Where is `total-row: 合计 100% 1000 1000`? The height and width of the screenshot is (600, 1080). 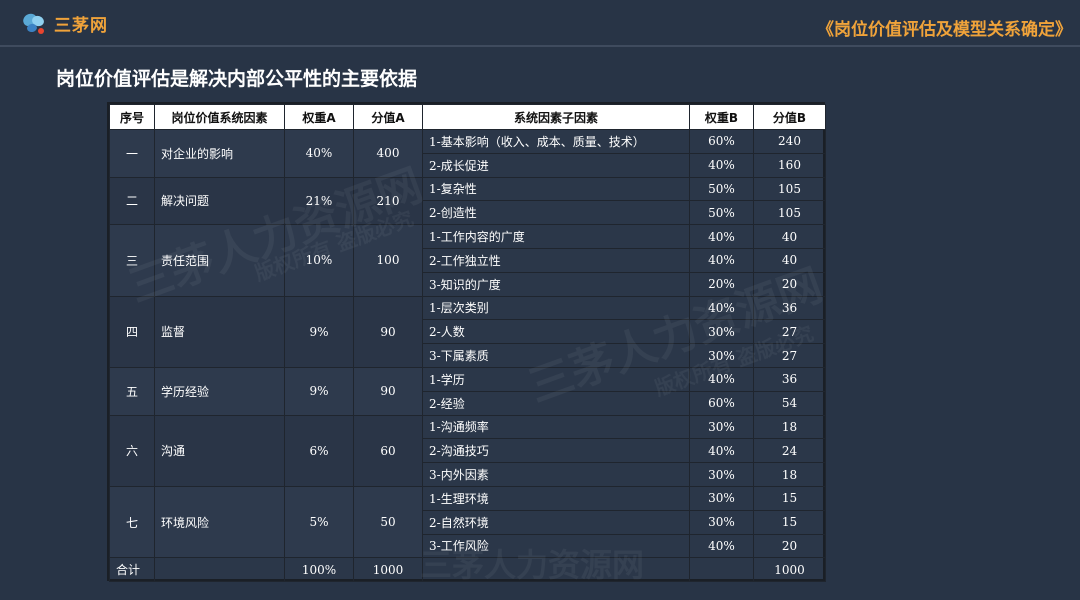
total-row: 合计 100% 1000 1000 is located at coordinates (467, 570).